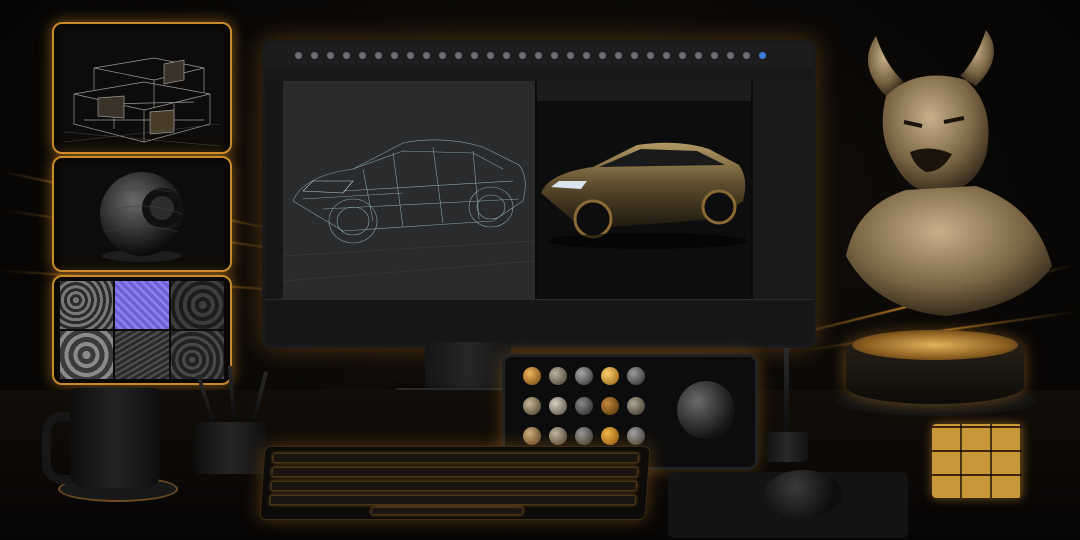 This screenshot has width=1080, height=540. I want to click on pedestal-light-ring, so click(935, 345).